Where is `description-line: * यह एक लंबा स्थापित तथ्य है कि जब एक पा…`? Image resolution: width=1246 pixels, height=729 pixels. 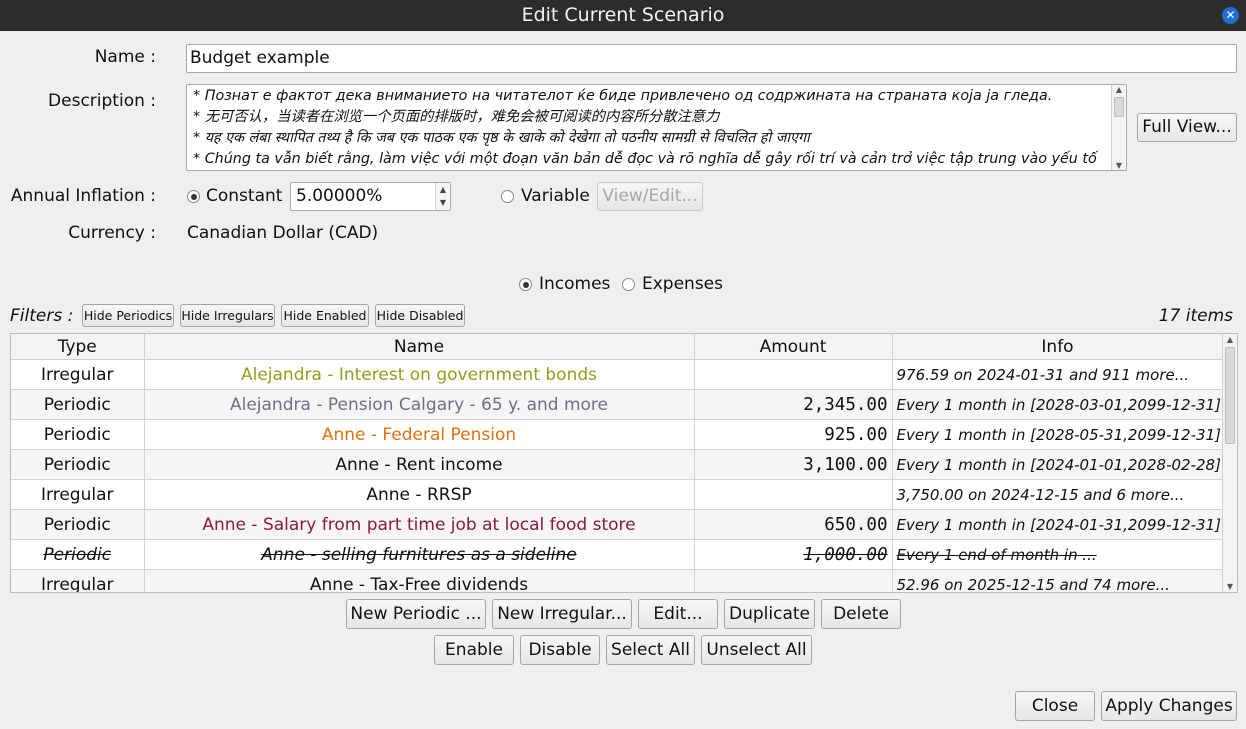 description-line: * यह एक लंबा स्थापित तथ्य है कि जब एक पा… is located at coordinates (501, 138).